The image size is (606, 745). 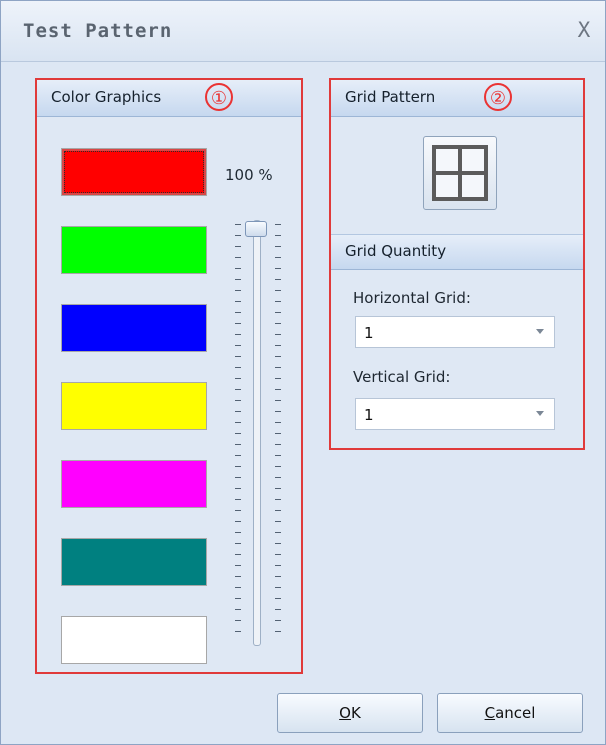 I want to click on color-swatch-red, so click(x=134, y=172).